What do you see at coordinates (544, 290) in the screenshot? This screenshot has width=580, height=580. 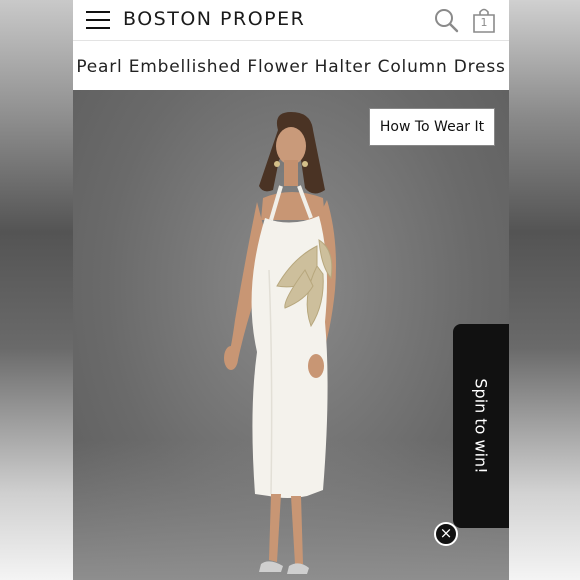 I see `right-blurred-background` at bounding box center [544, 290].